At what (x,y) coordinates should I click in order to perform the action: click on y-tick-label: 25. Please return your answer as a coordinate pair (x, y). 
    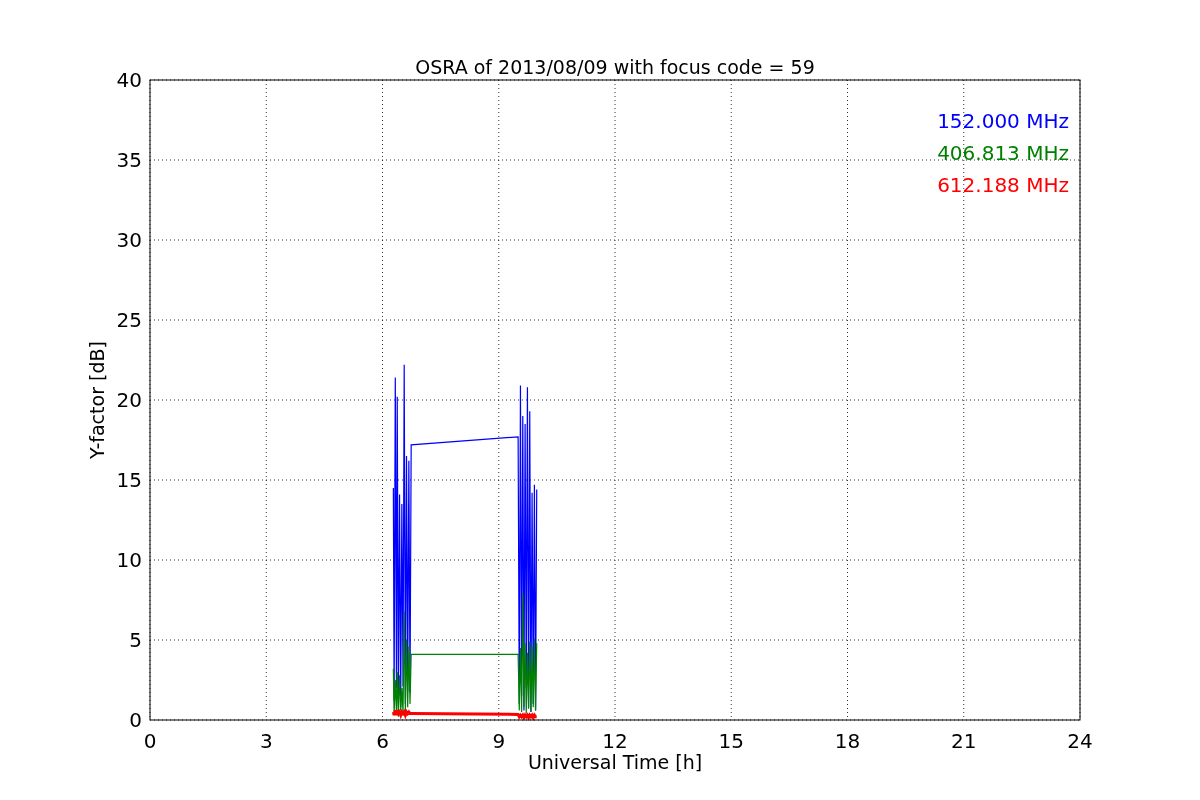
    Looking at the image, I should click on (129, 320).